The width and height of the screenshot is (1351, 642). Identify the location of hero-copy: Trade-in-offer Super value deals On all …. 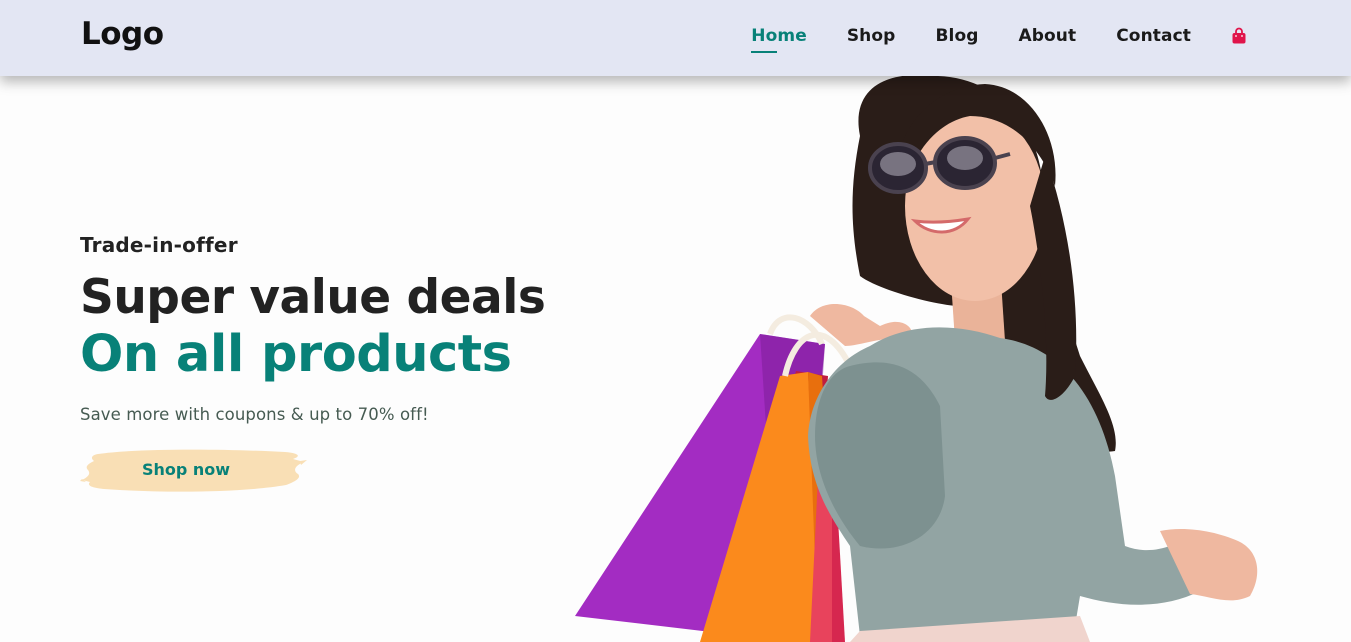
(313, 329).